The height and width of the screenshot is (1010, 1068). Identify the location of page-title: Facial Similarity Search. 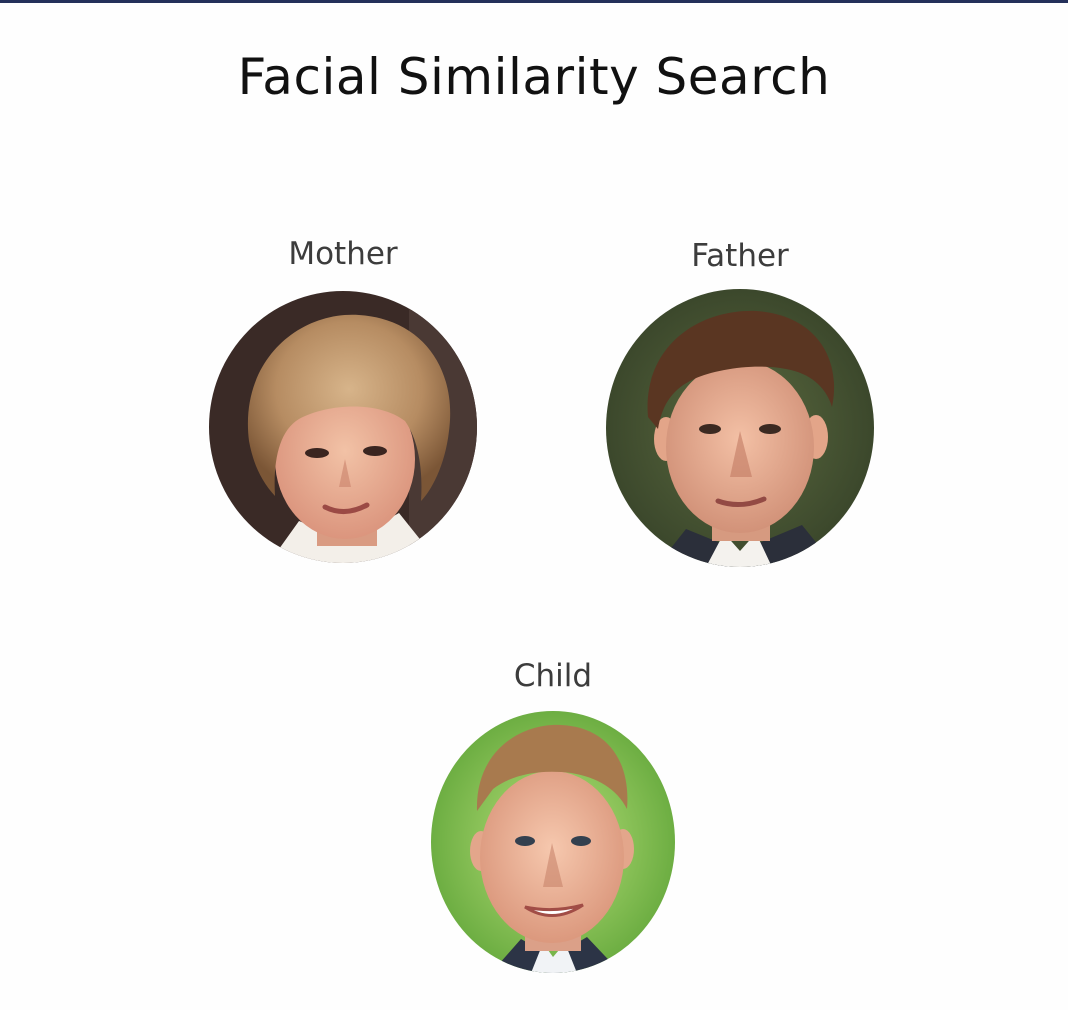
(534, 77).